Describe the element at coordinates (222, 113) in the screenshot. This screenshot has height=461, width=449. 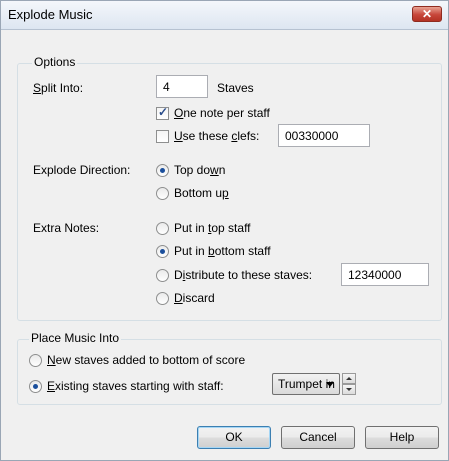
I see `one-note-per-staff-label: One note per staff` at that location.